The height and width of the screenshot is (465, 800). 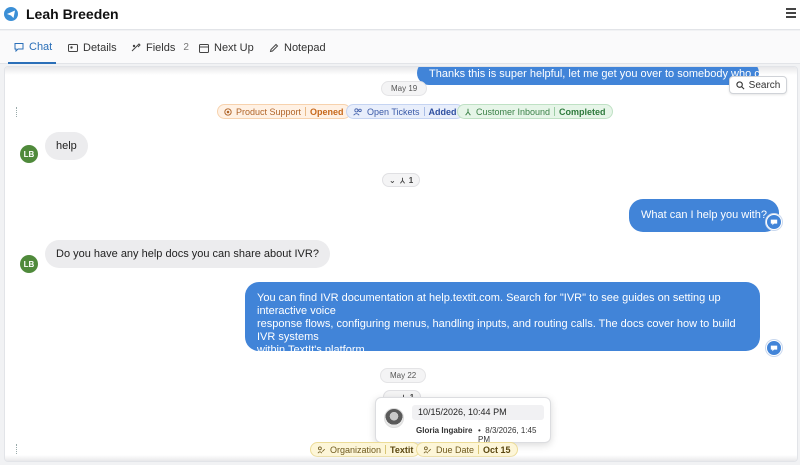 I want to click on incoming-message-bubble: help, so click(x=66, y=146).